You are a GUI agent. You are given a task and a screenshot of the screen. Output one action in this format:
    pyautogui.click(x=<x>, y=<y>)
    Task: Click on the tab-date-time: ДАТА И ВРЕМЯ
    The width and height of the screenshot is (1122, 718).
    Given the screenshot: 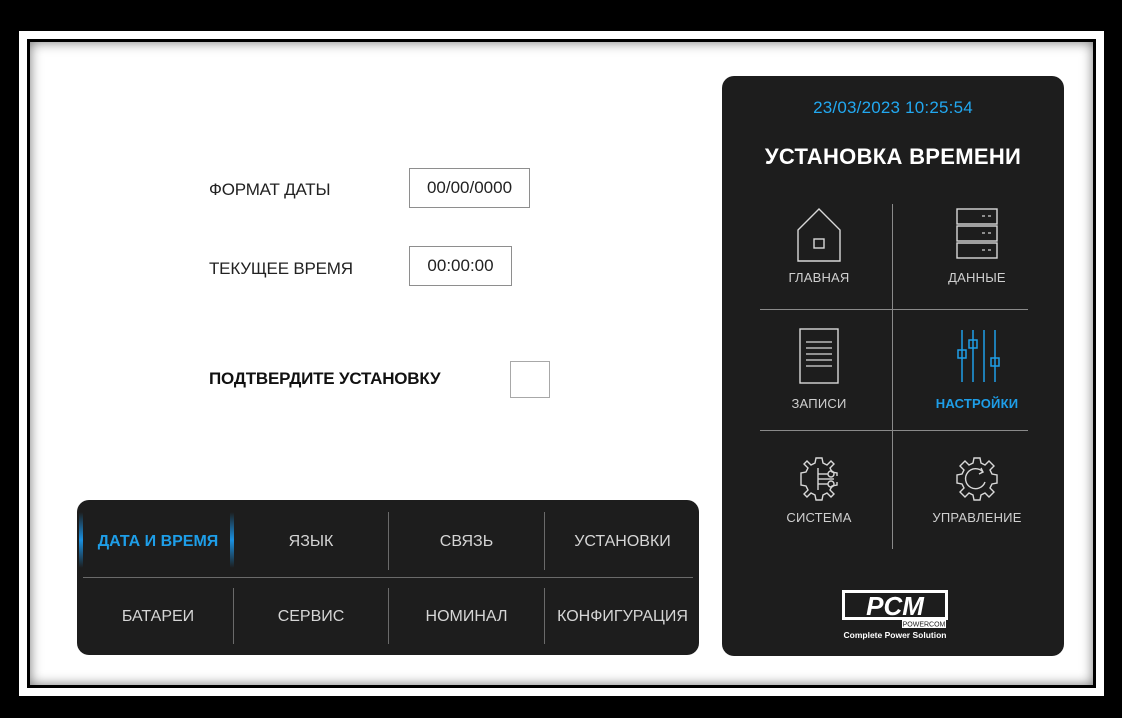 What is the action you would take?
    pyautogui.click(x=158, y=542)
    